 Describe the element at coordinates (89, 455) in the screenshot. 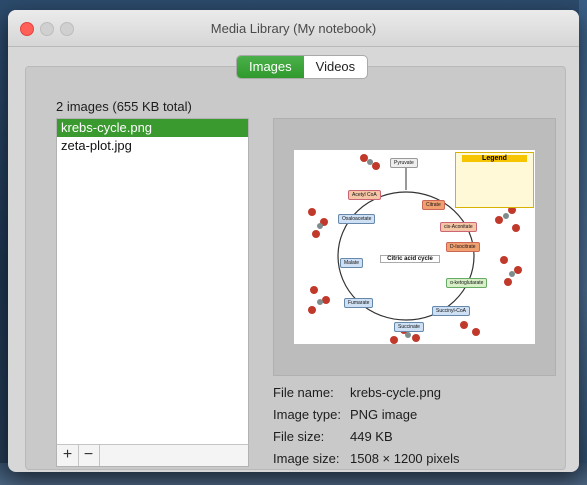

I see `remove-button: −` at that location.